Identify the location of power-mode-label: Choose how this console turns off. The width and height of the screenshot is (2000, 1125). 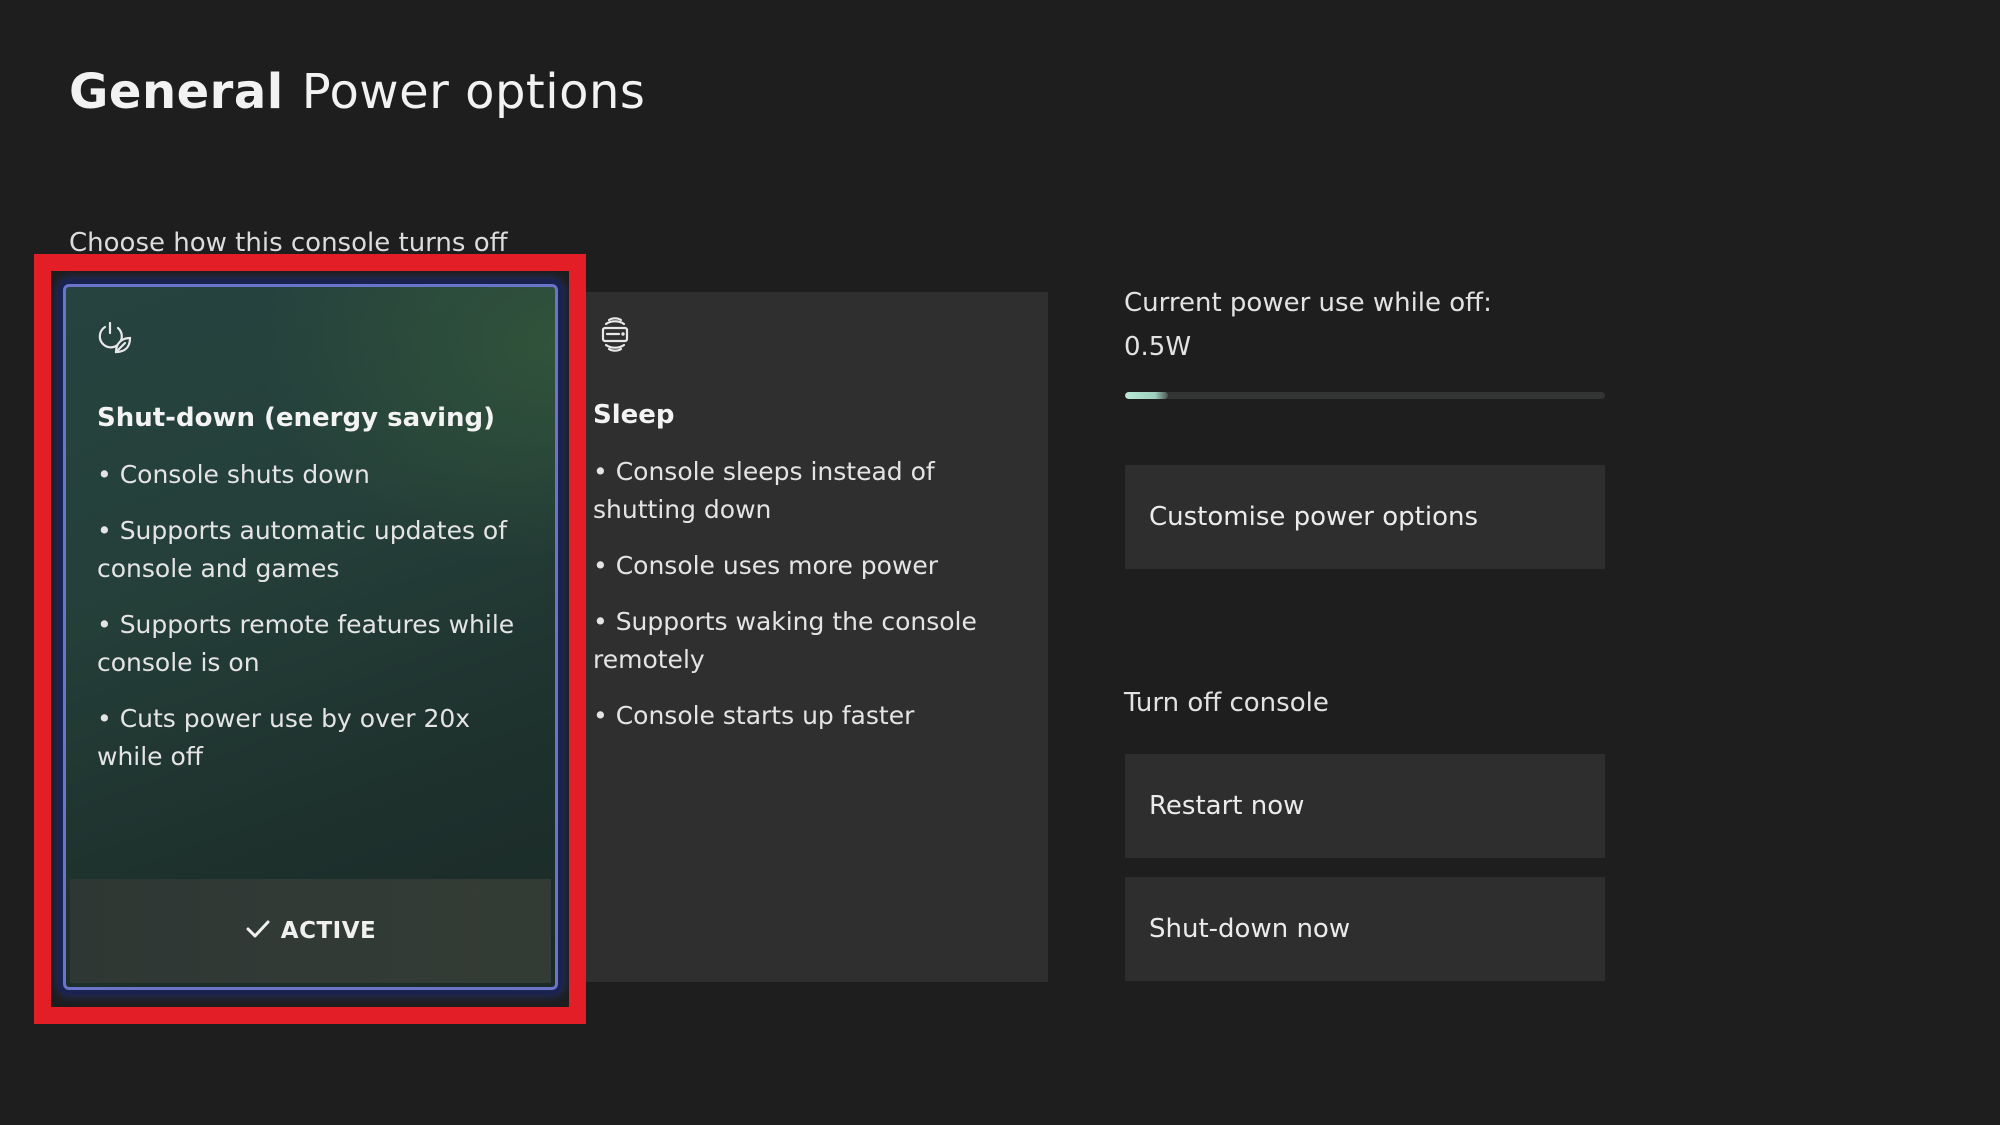
(288, 243).